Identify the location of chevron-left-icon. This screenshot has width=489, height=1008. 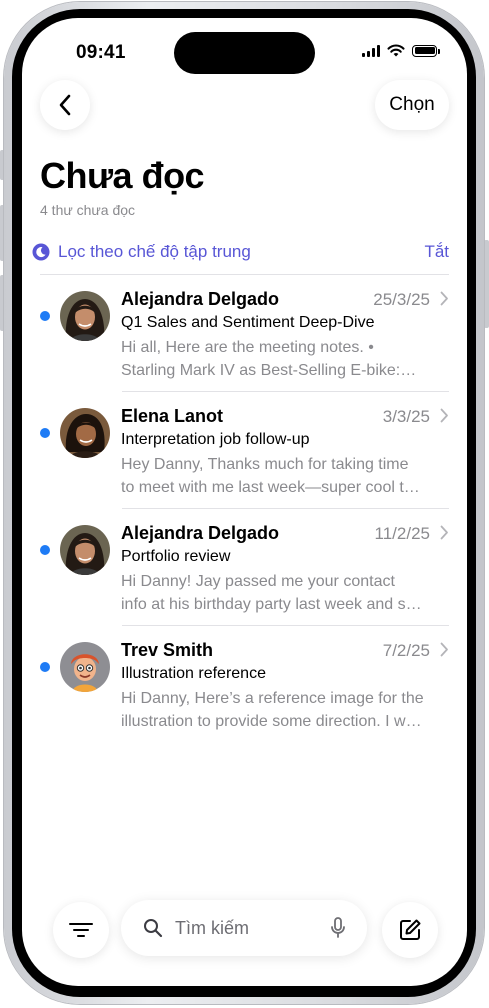
(65, 105).